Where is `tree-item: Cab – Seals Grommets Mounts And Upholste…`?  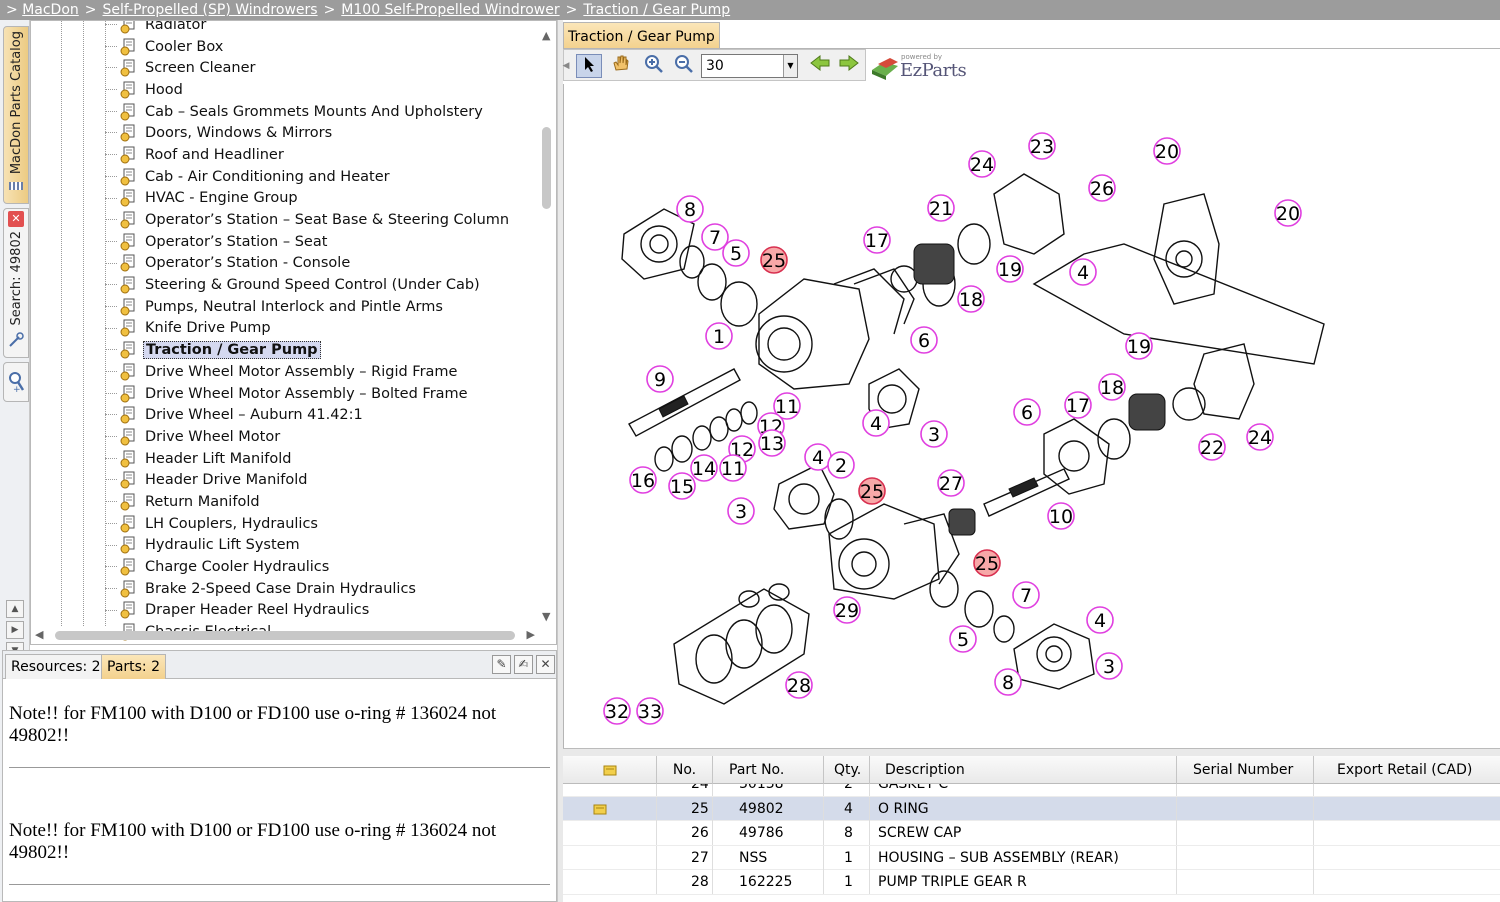 tree-item: Cab – Seals Grommets Mounts And Upholste… is located at coordinates (322, 112).